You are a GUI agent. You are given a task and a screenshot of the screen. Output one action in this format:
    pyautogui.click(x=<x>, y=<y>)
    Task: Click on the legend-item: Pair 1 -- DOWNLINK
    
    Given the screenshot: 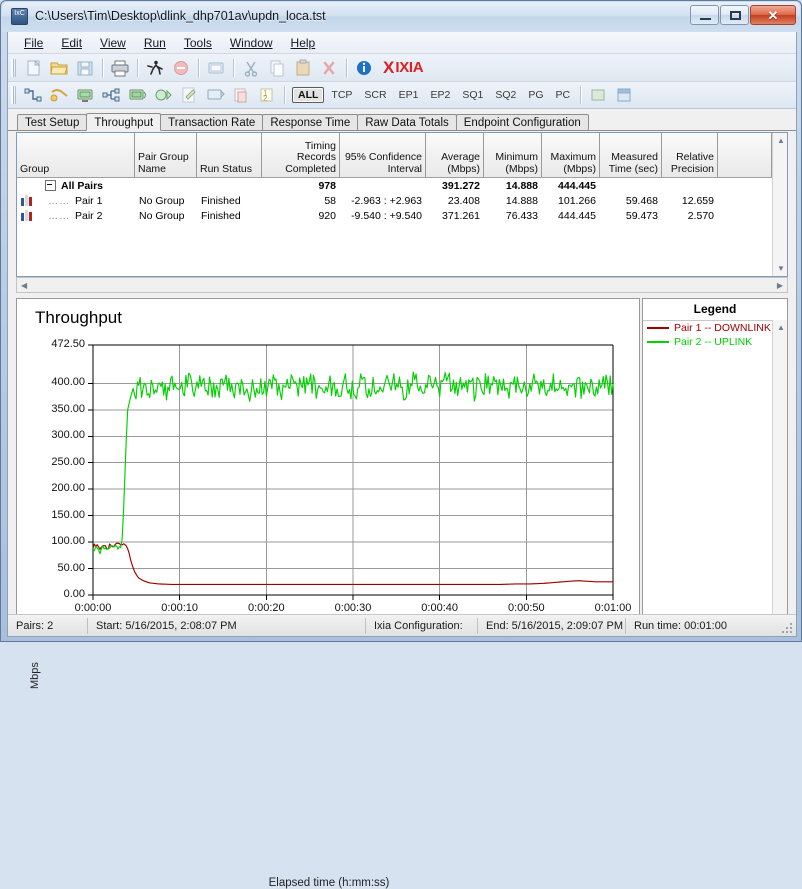 What is the action you would take?
    pyautogui.click(x=715, y=328)
    